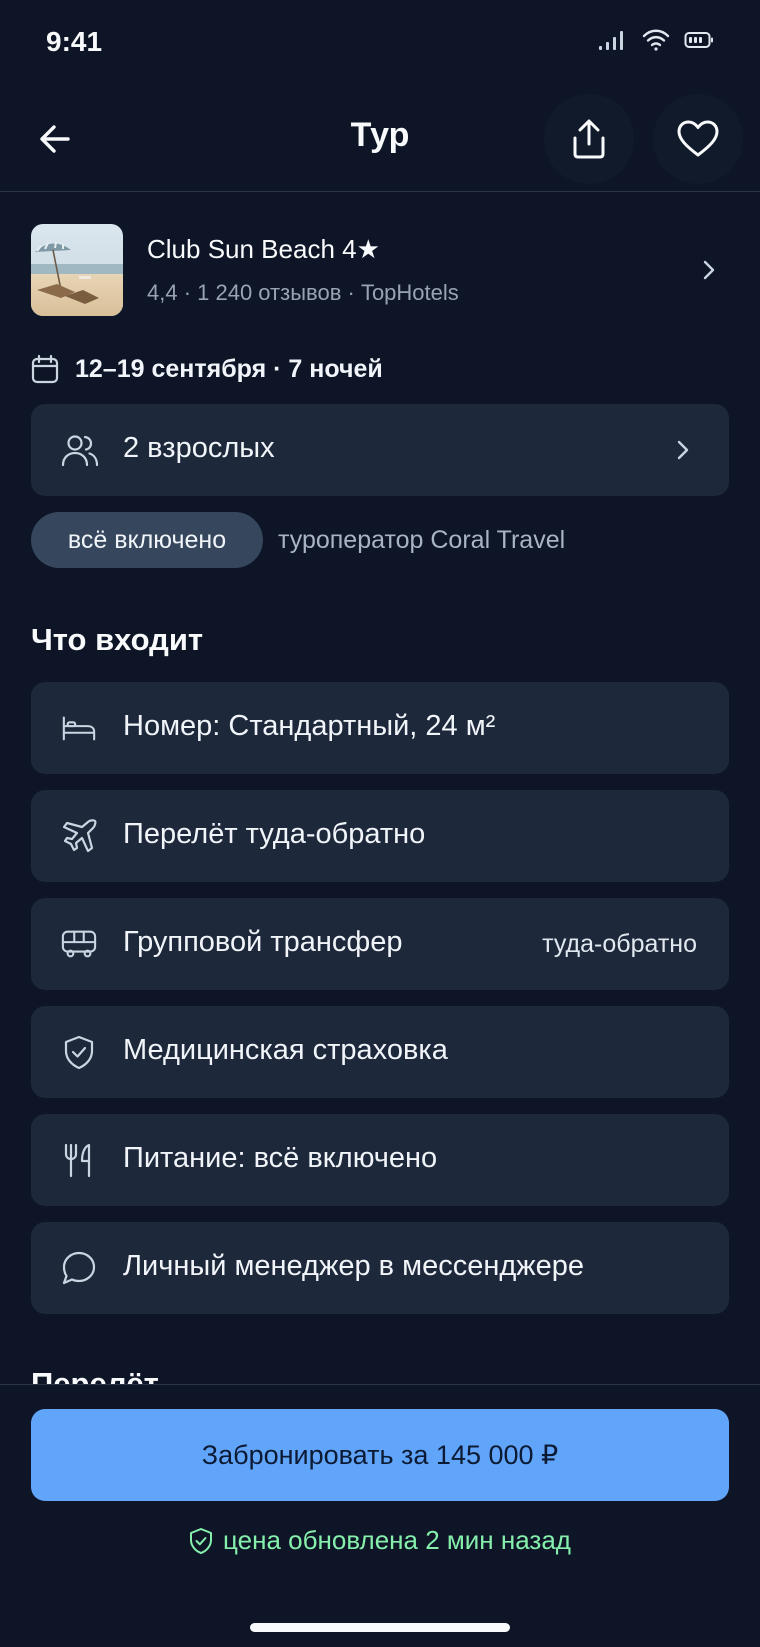 The height and width of the screenshot is (1647, 760). What do you see at coordinates (303, 292) in the screenshot?
I see `hotel-rating-meta: 4,4 · 1 240 отзывов · TopHotels` at bounding box center [303, 292].